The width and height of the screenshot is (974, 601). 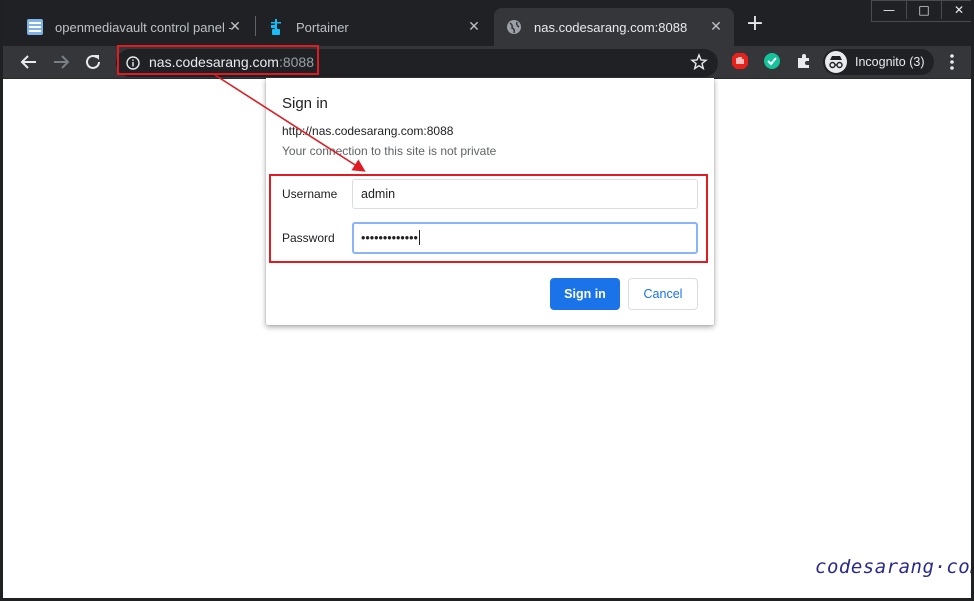 I want to click on sign-in-button: Sign in, so click(x=585, y=294).